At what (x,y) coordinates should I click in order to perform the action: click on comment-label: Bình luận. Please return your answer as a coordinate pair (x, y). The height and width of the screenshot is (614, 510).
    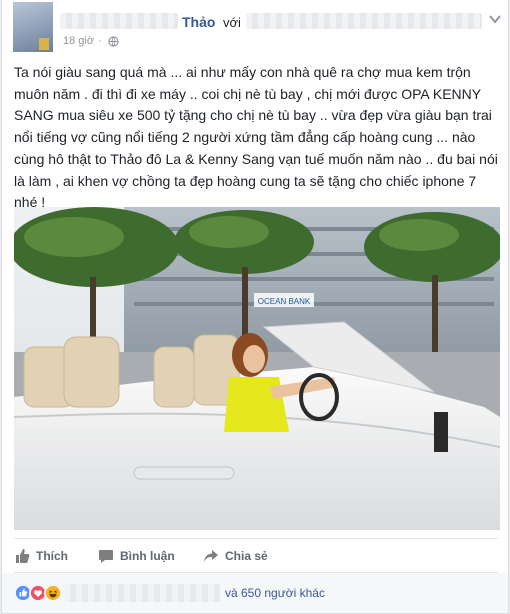
    Looking at the image, I should click on (147, 556).